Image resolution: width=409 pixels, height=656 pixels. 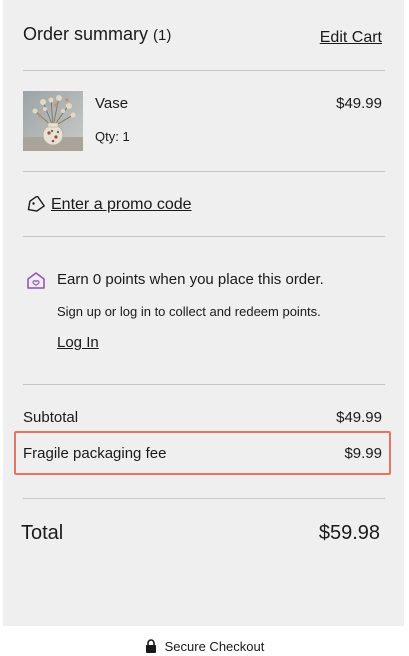 What do you see at coordinates (214, 646) in the screenshot?
I see `secure-checkout-label: Secure Checkout` at bounding box center [214, 646].